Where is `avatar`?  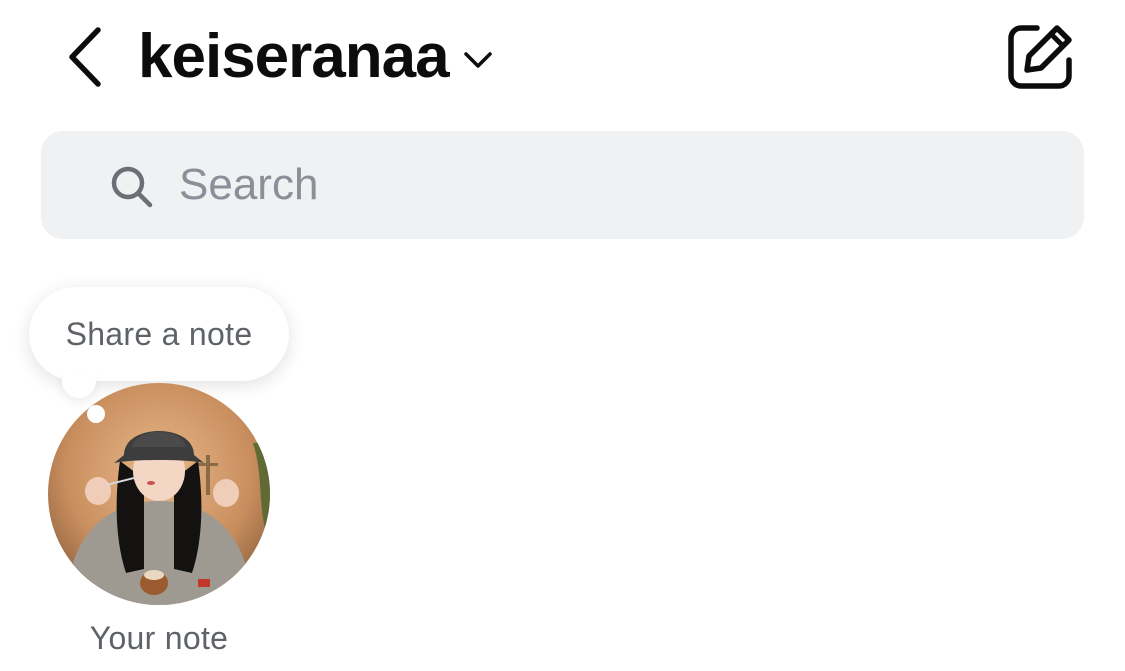 avatar is located at coordinates (159, 494).